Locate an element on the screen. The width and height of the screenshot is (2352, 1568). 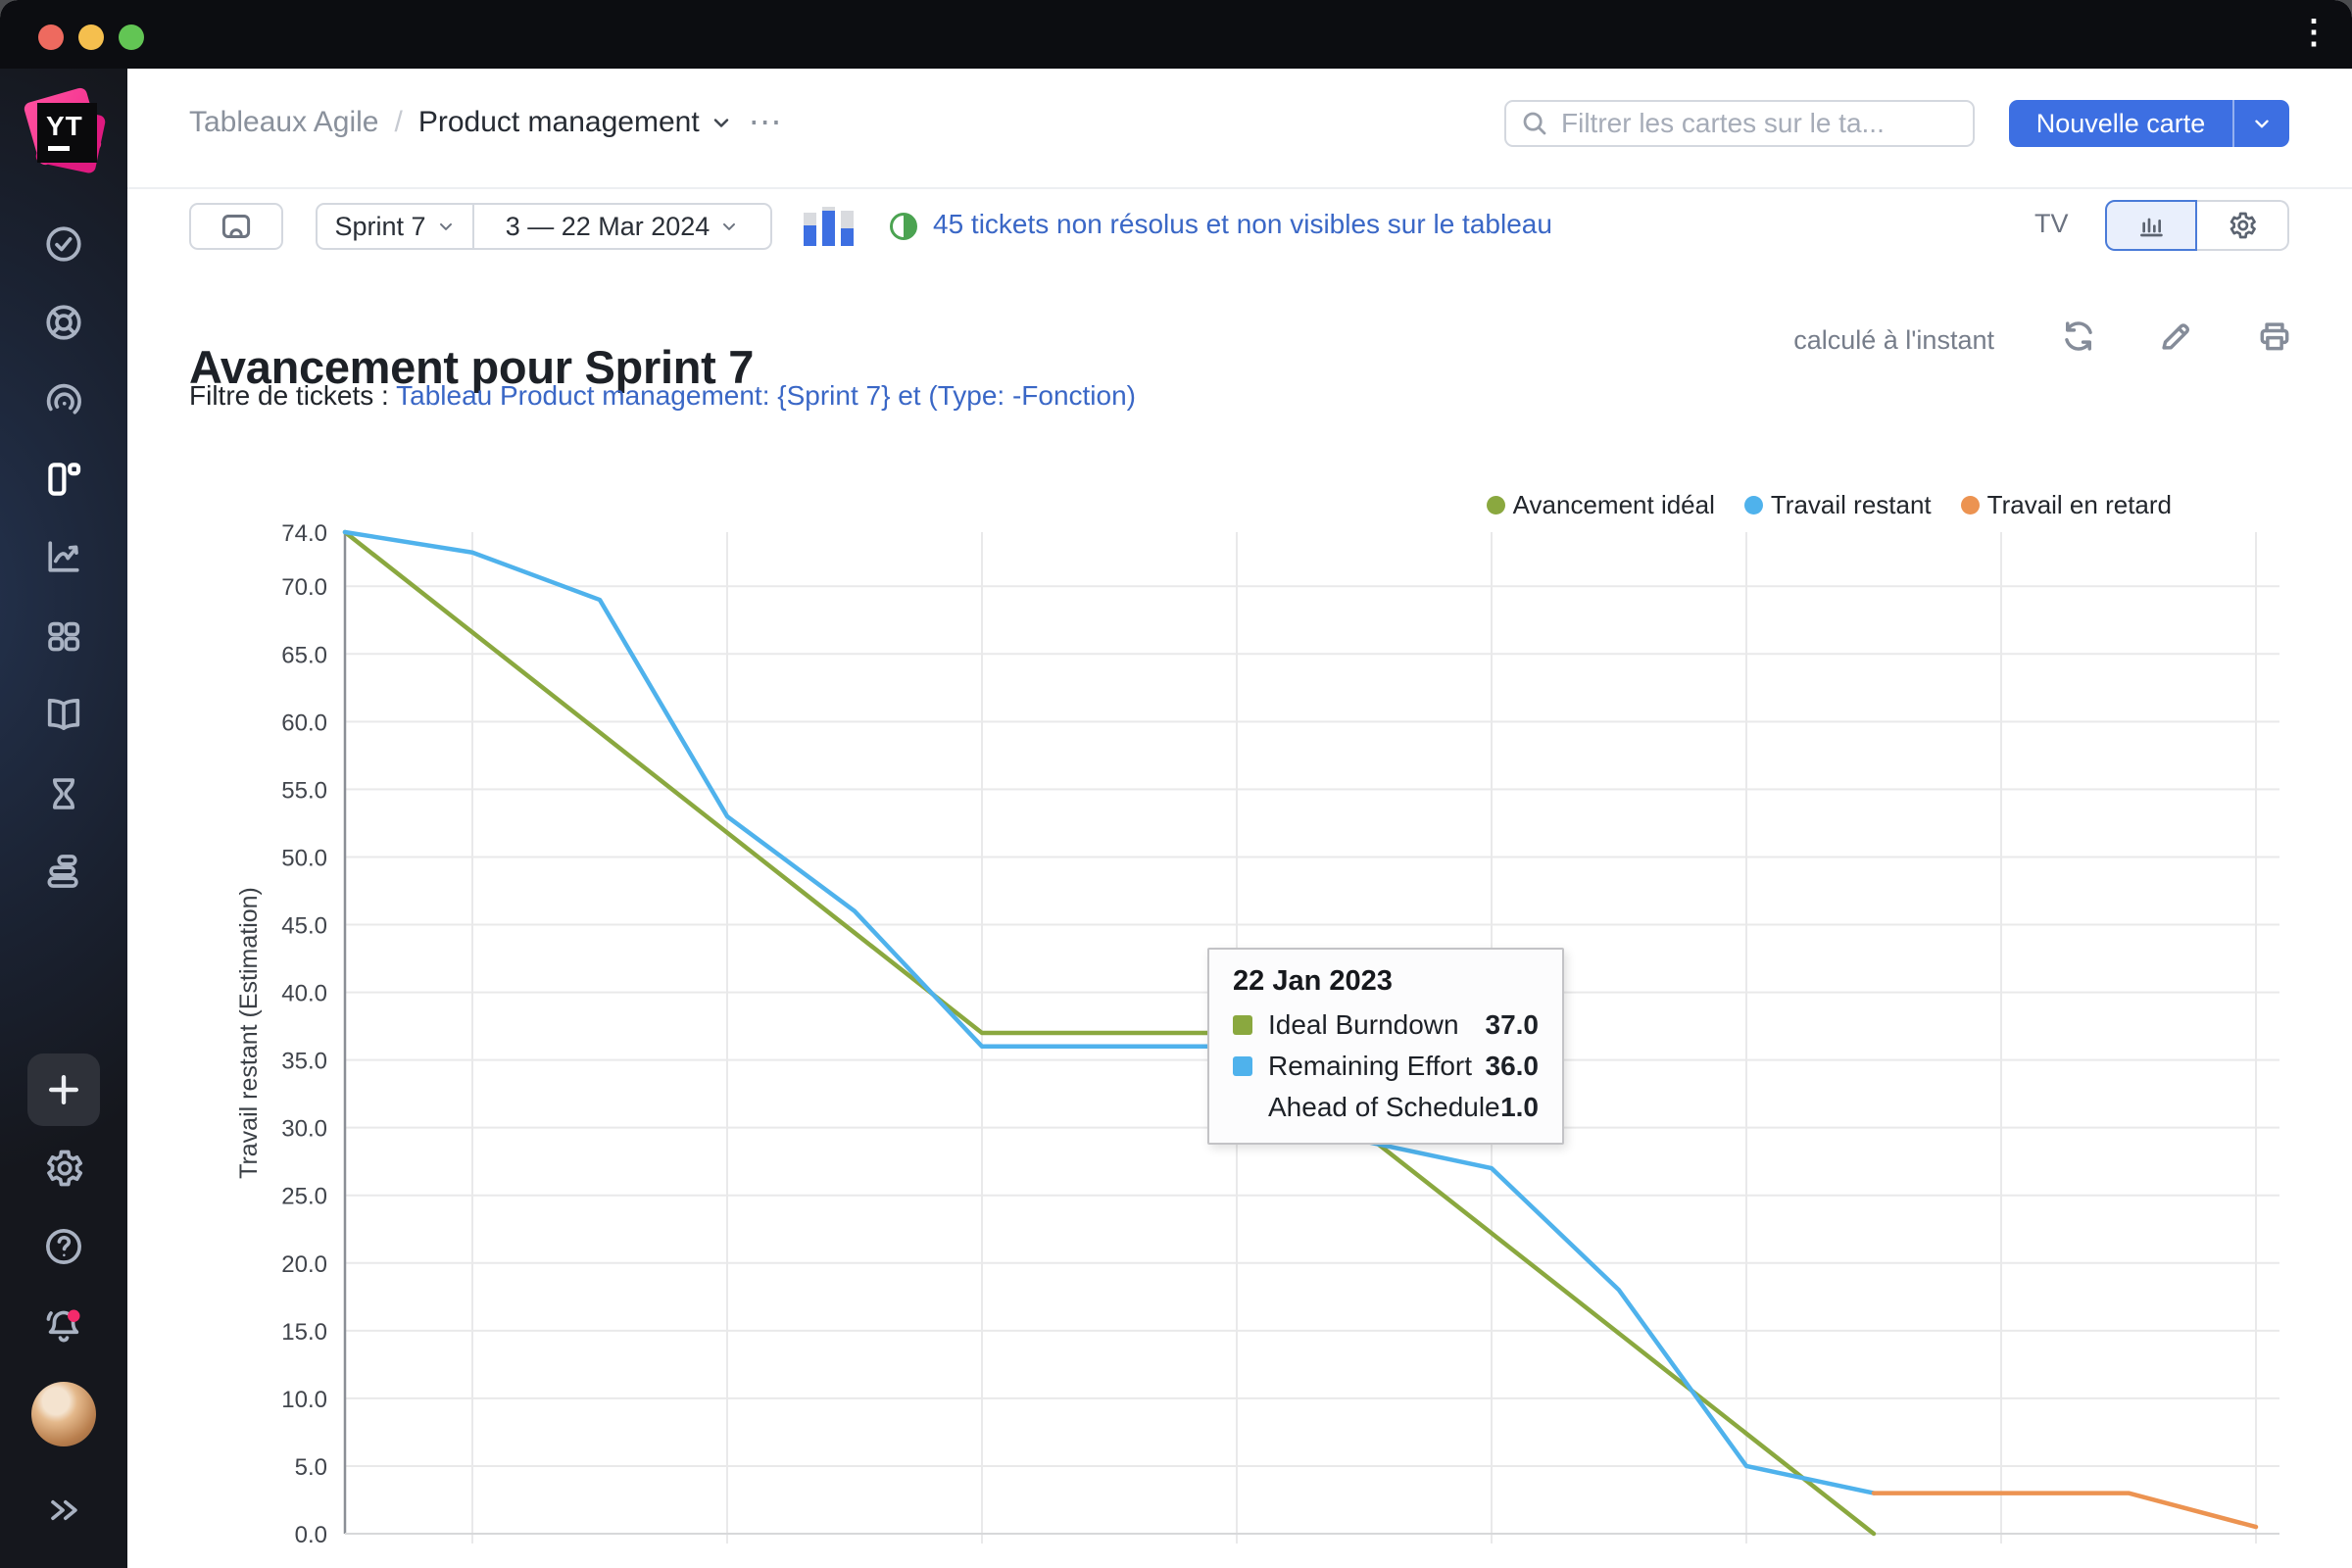
notification-dot is located at coordinates (74, 1315).